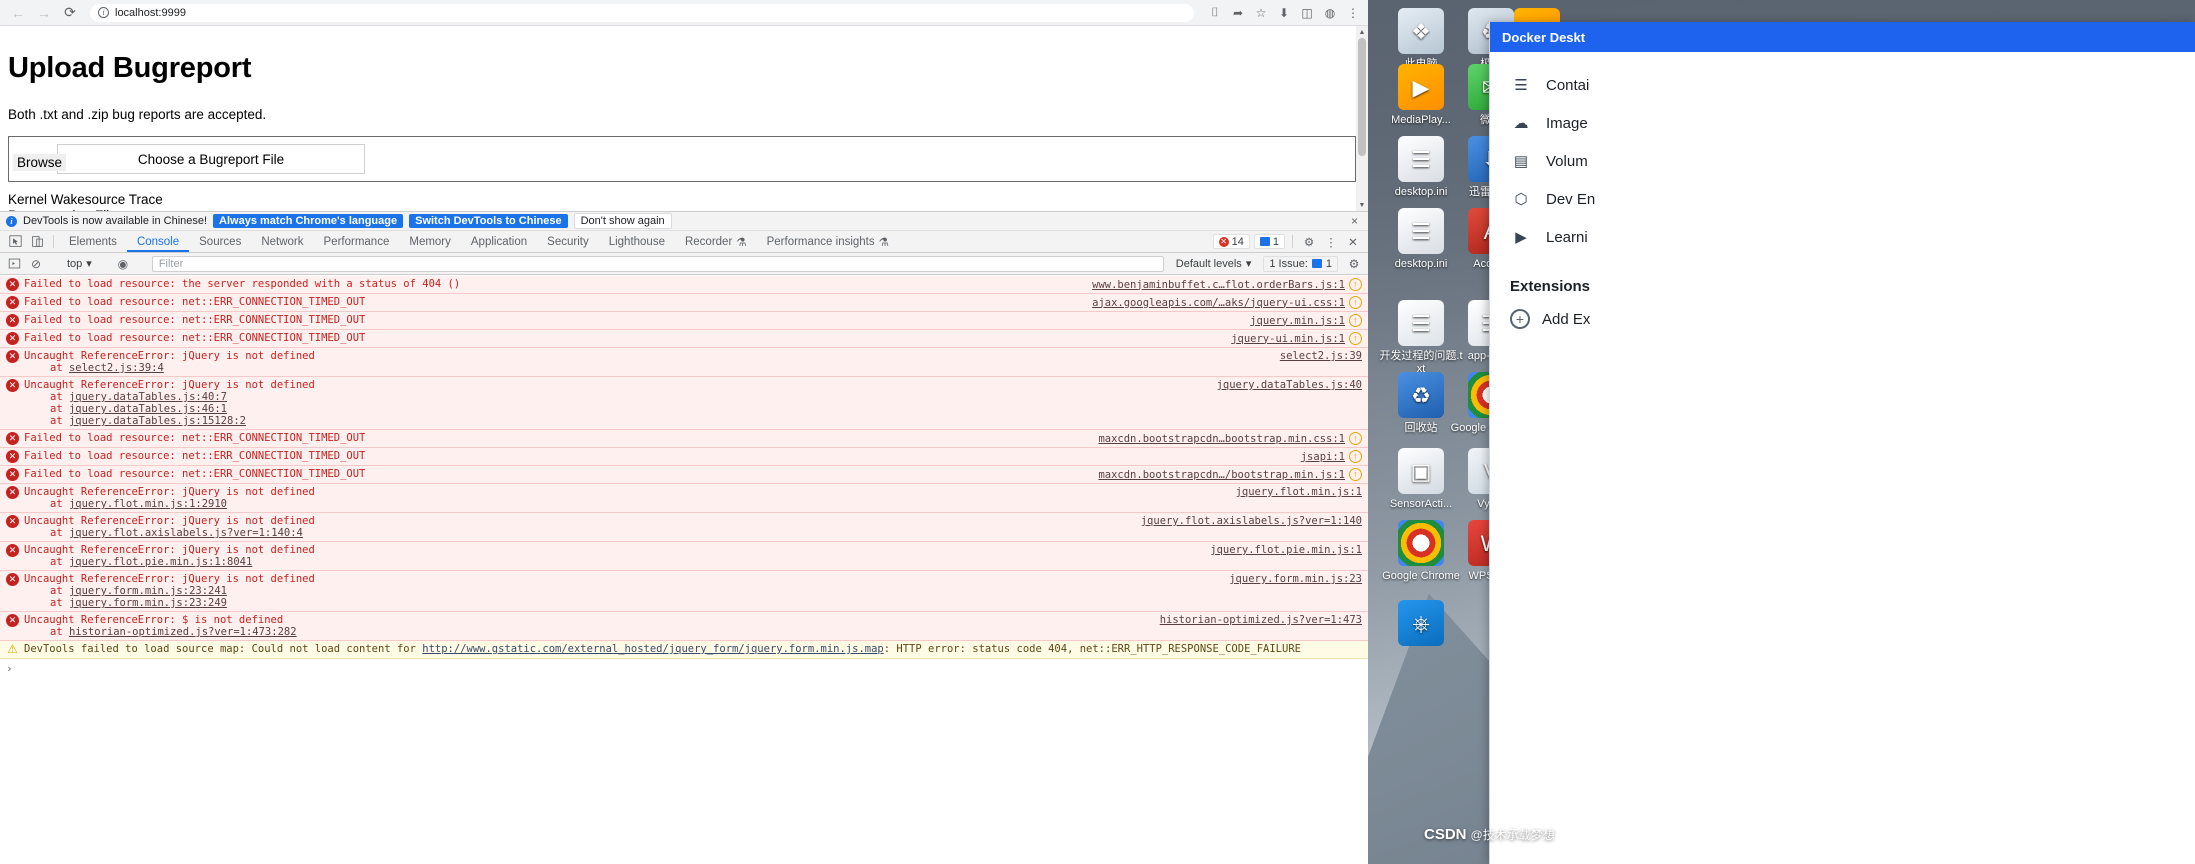 This screenshot has width=2195, height=864. I want to click on switch-devtools-chinese-button: Switch DevTools to Chinese, so click(488, 221).